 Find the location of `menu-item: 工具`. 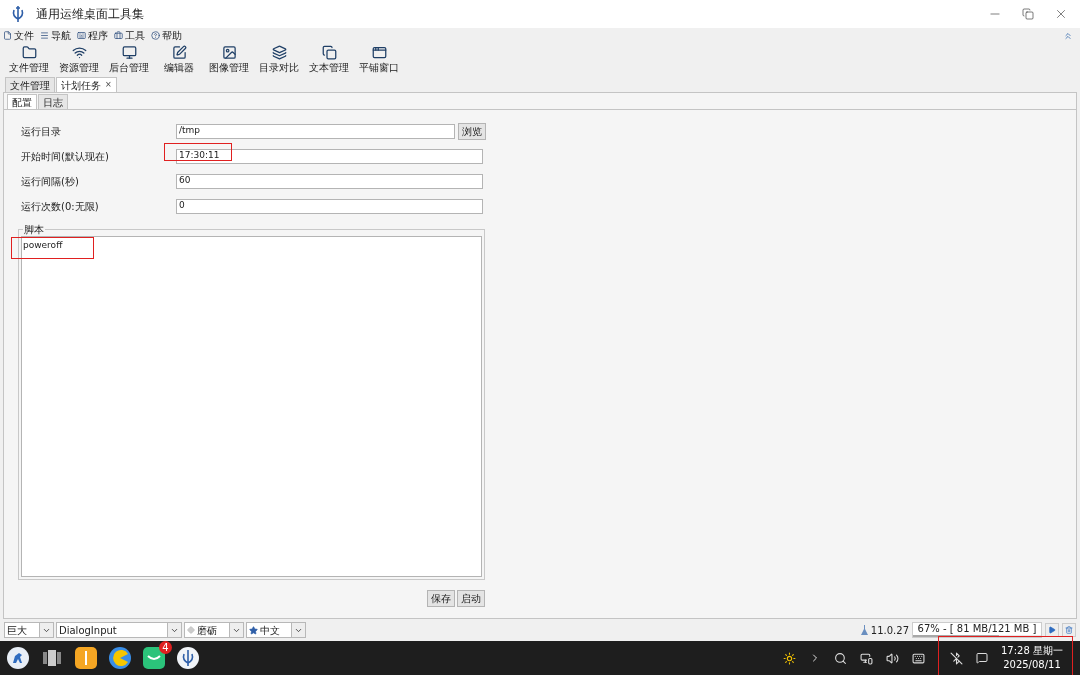

menu-item: 工具 is located at coordinates (135, 35).